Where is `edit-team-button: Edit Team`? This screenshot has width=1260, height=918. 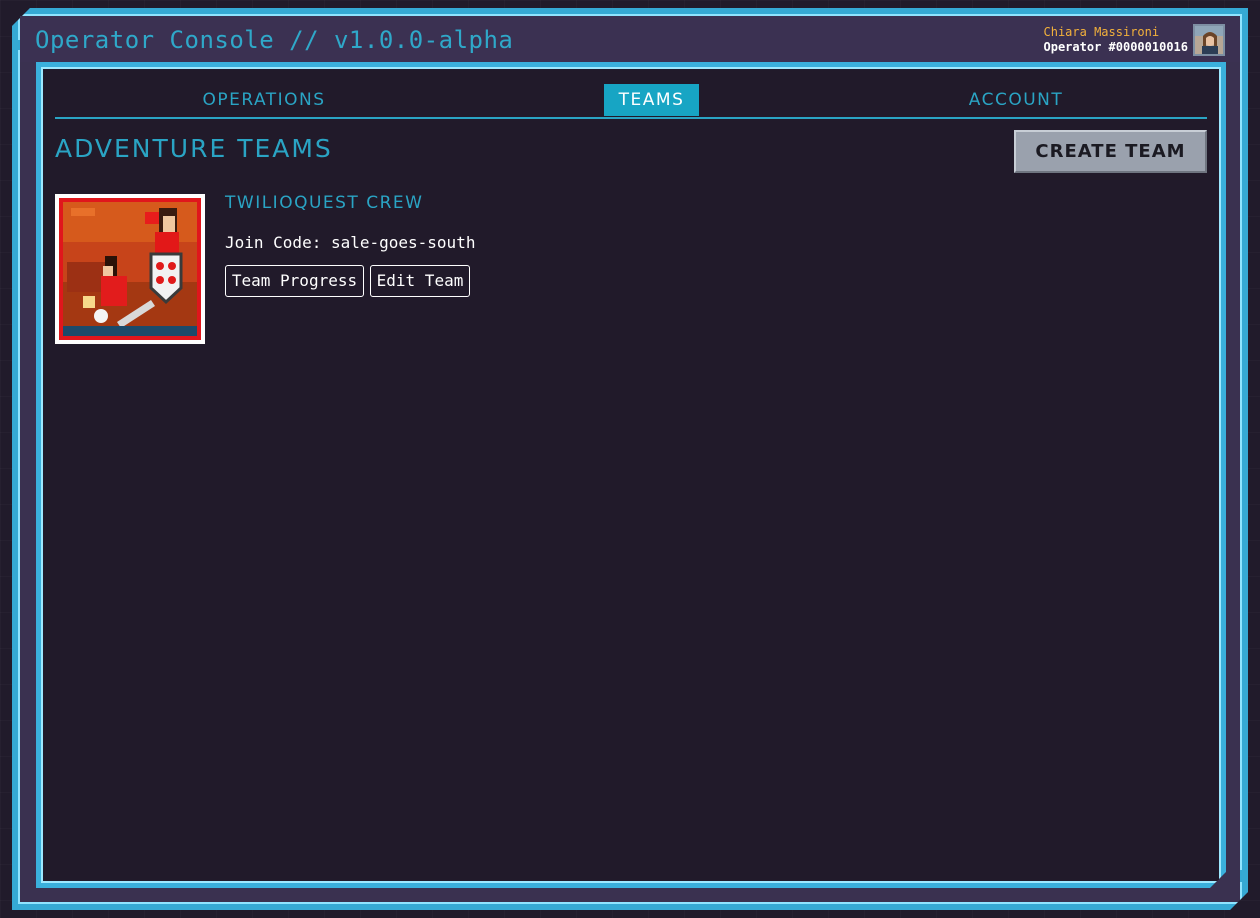 edit-team-button: Edit Team is located at coordinates (420, 281).